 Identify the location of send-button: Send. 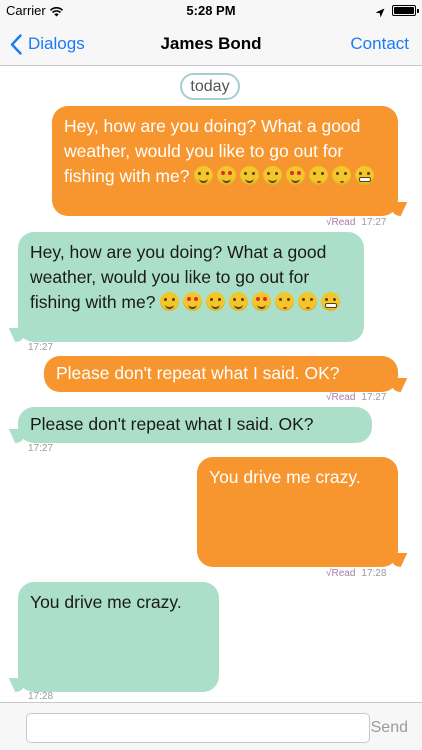
(389, 728).